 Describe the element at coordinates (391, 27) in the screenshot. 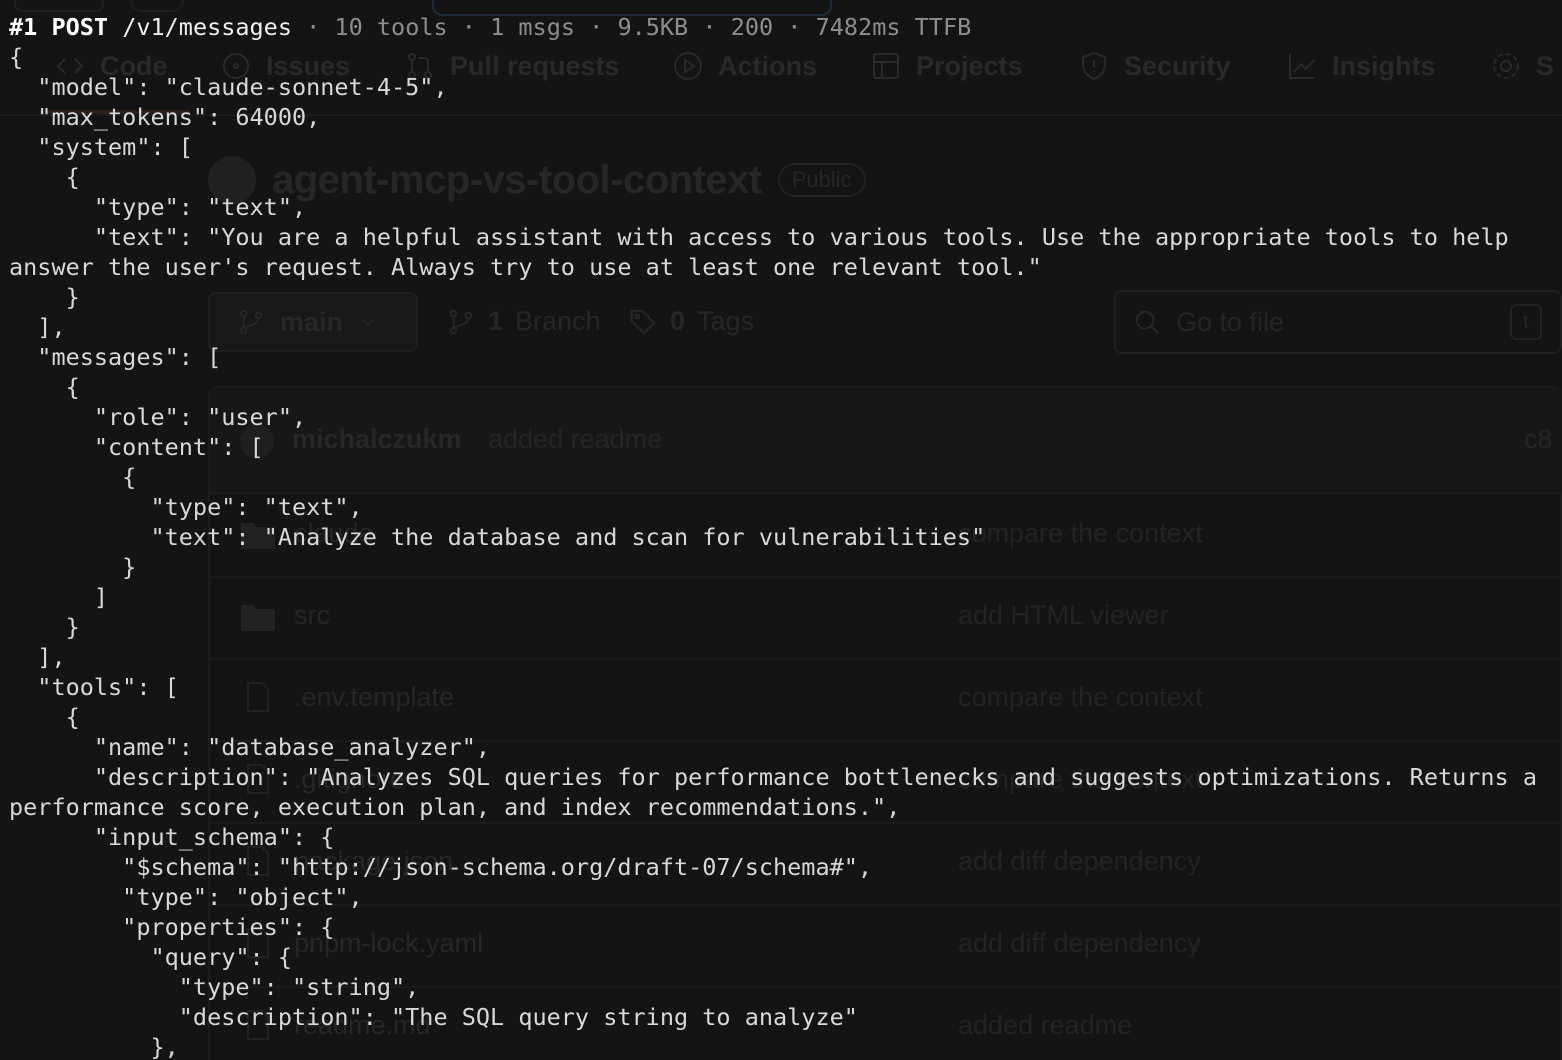

I see `tool-count: 10 tools` at that location.